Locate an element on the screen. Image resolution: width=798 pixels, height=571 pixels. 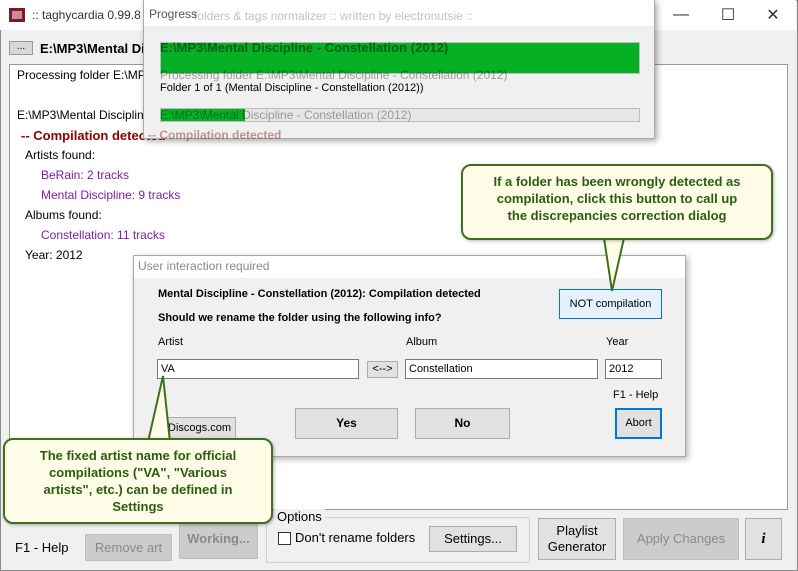
year-input: 2012 is located at coordinates (633, 369).